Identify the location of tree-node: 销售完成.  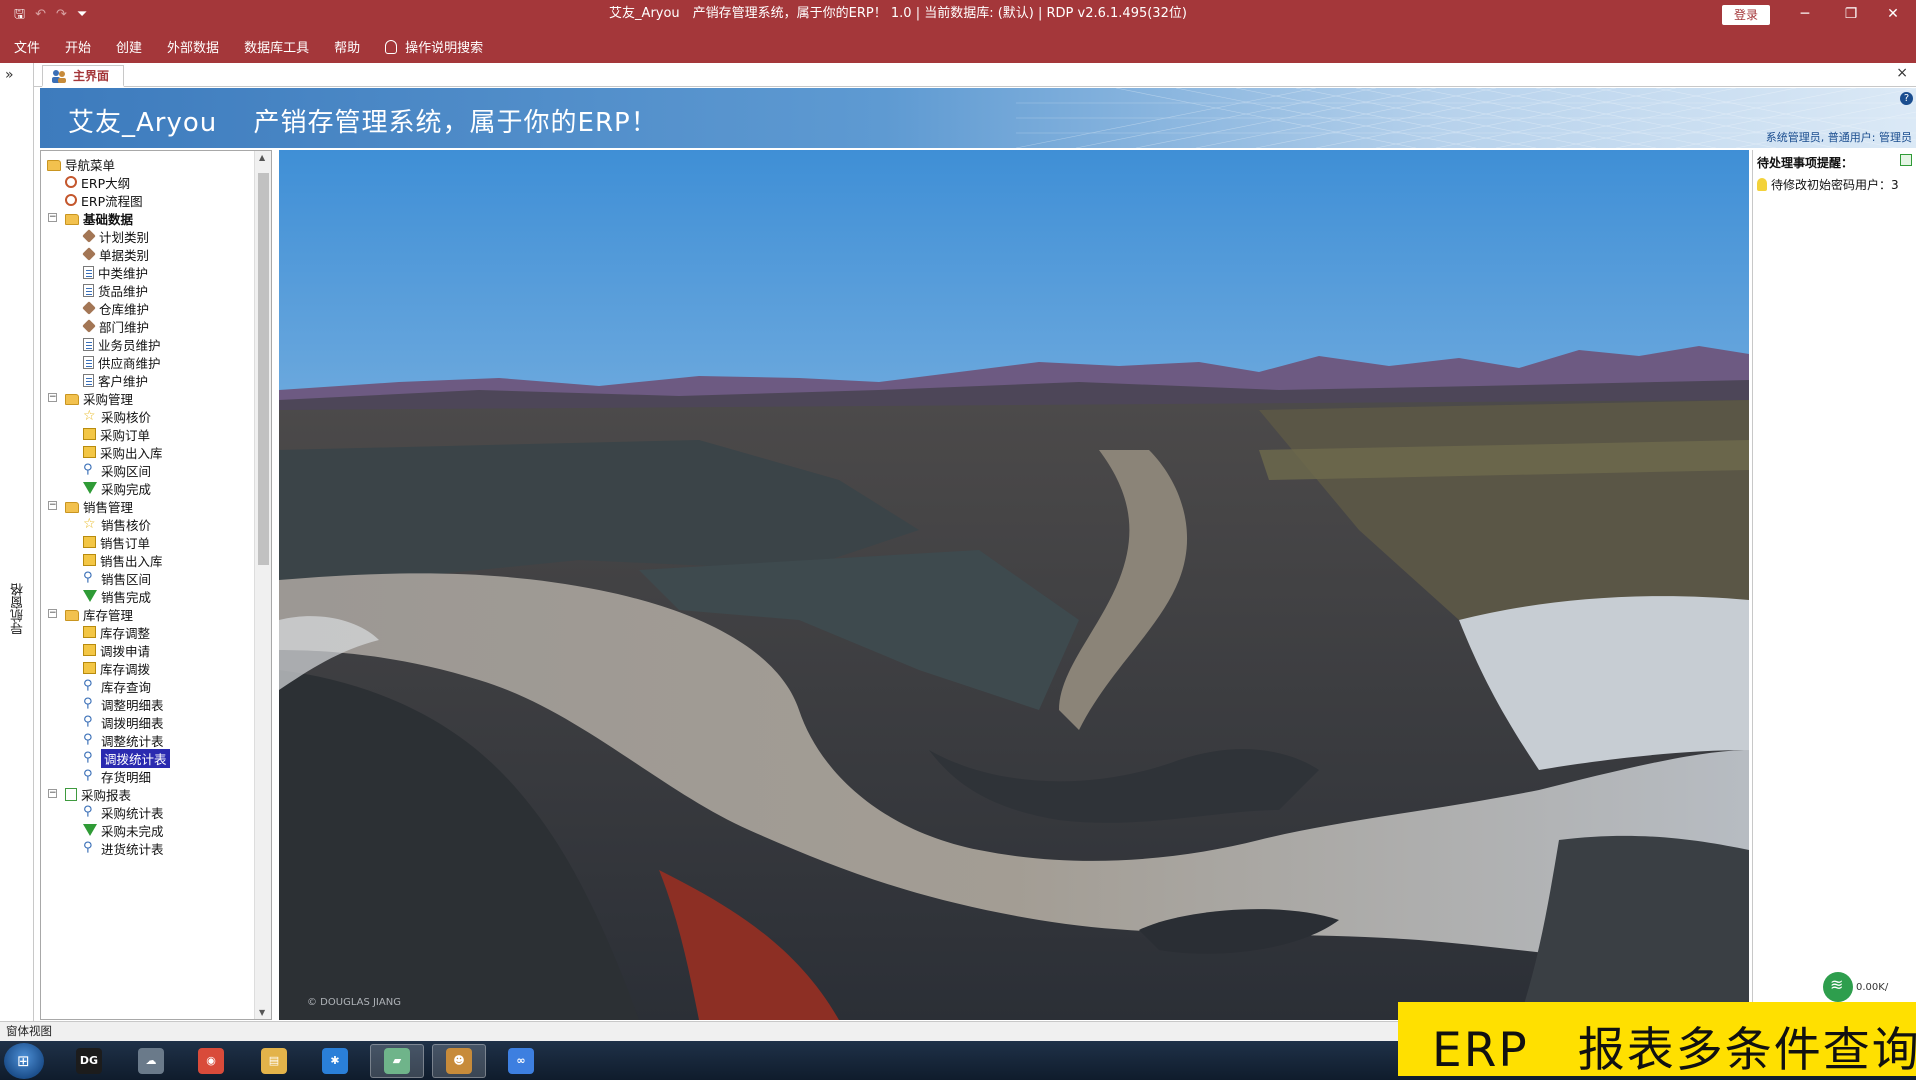
(117, 596).